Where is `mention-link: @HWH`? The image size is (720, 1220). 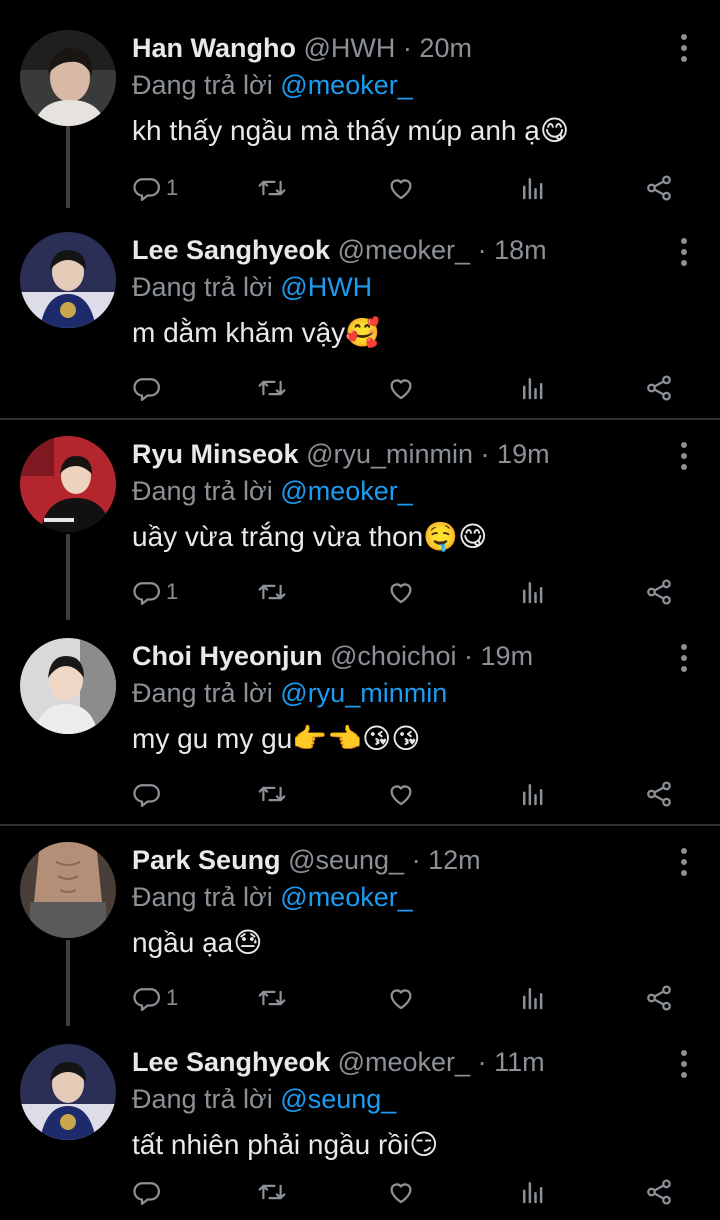 mention-link: @HWH is located at coordinates (326, 287).